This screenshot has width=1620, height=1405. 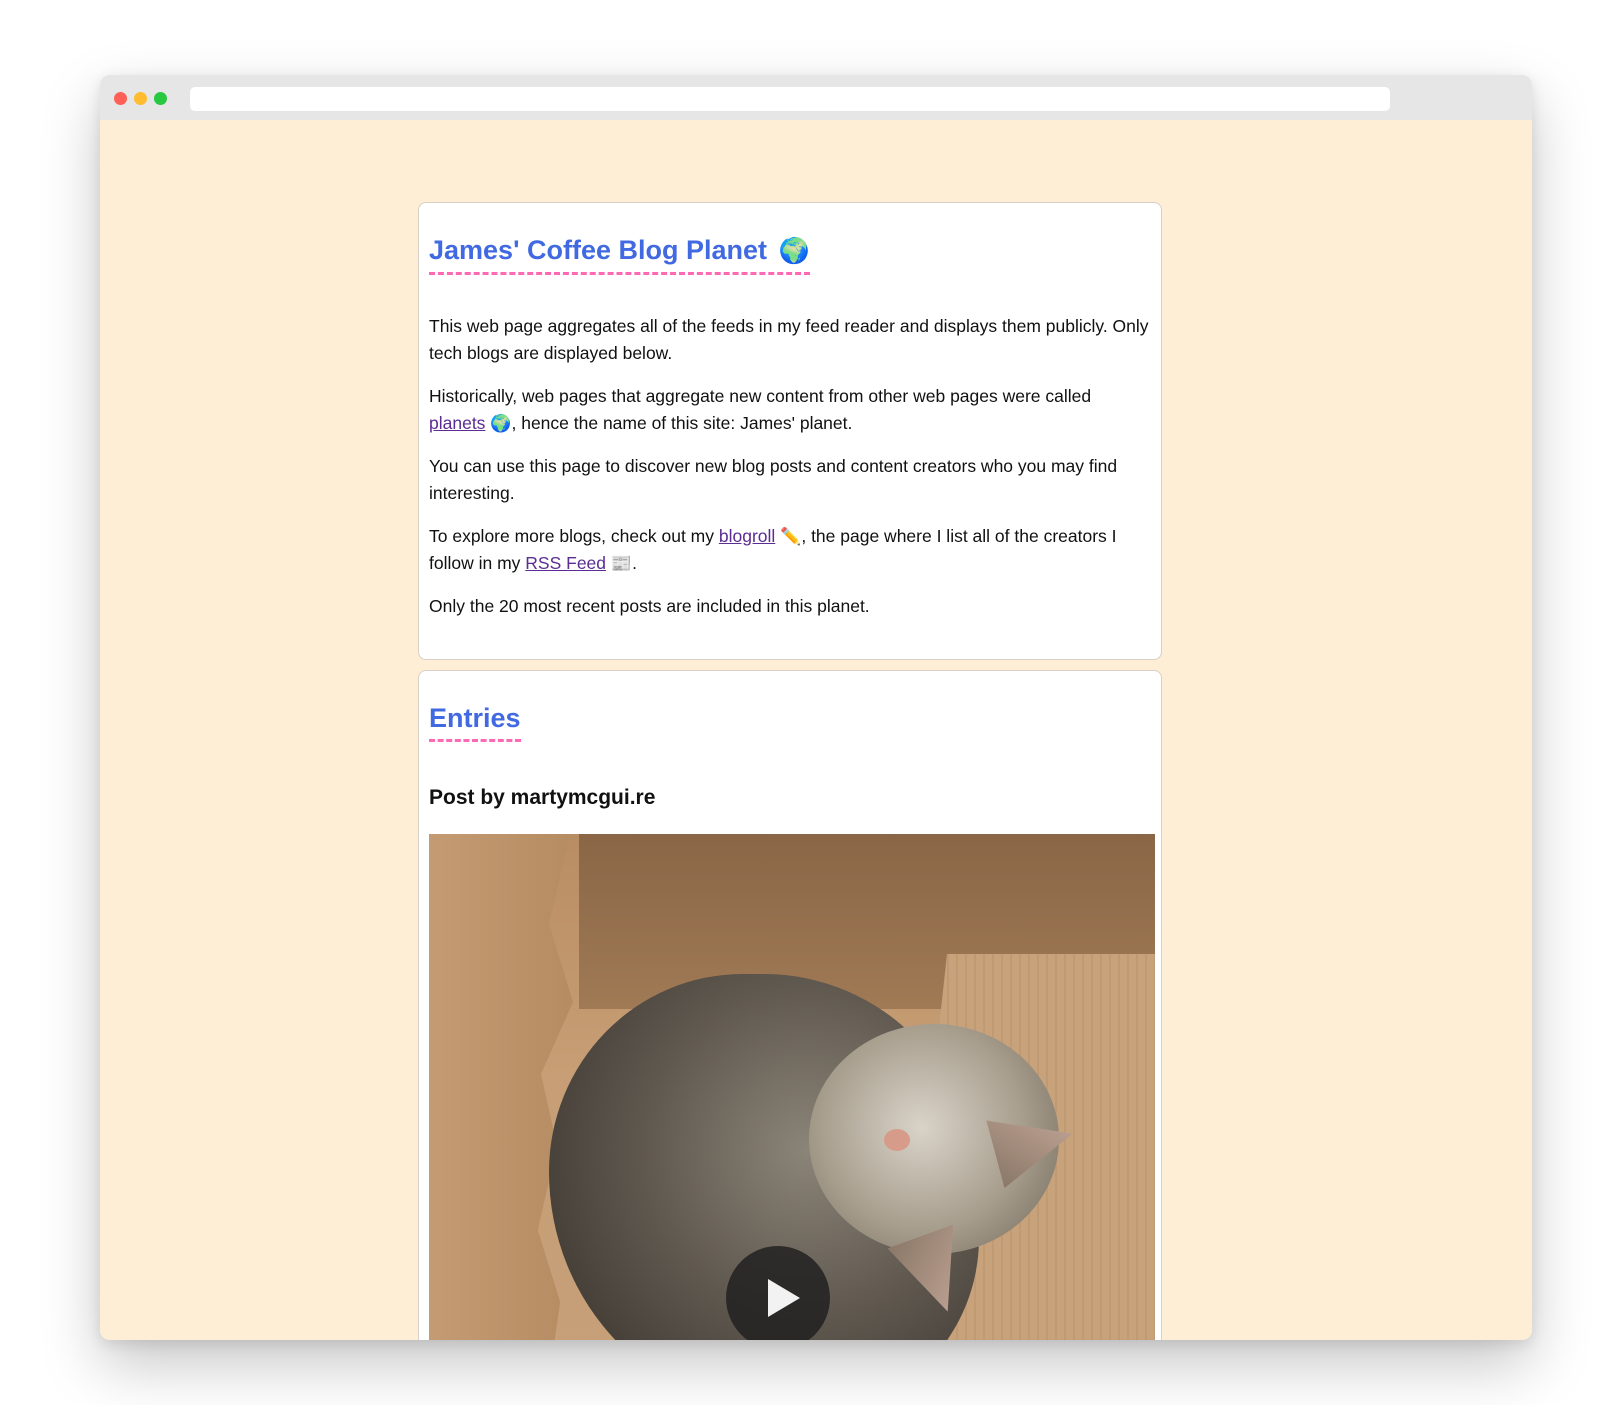 I want to click on intro-paragraph-4-text: To explore more blogs, check out my, so click(x=574, y=536).